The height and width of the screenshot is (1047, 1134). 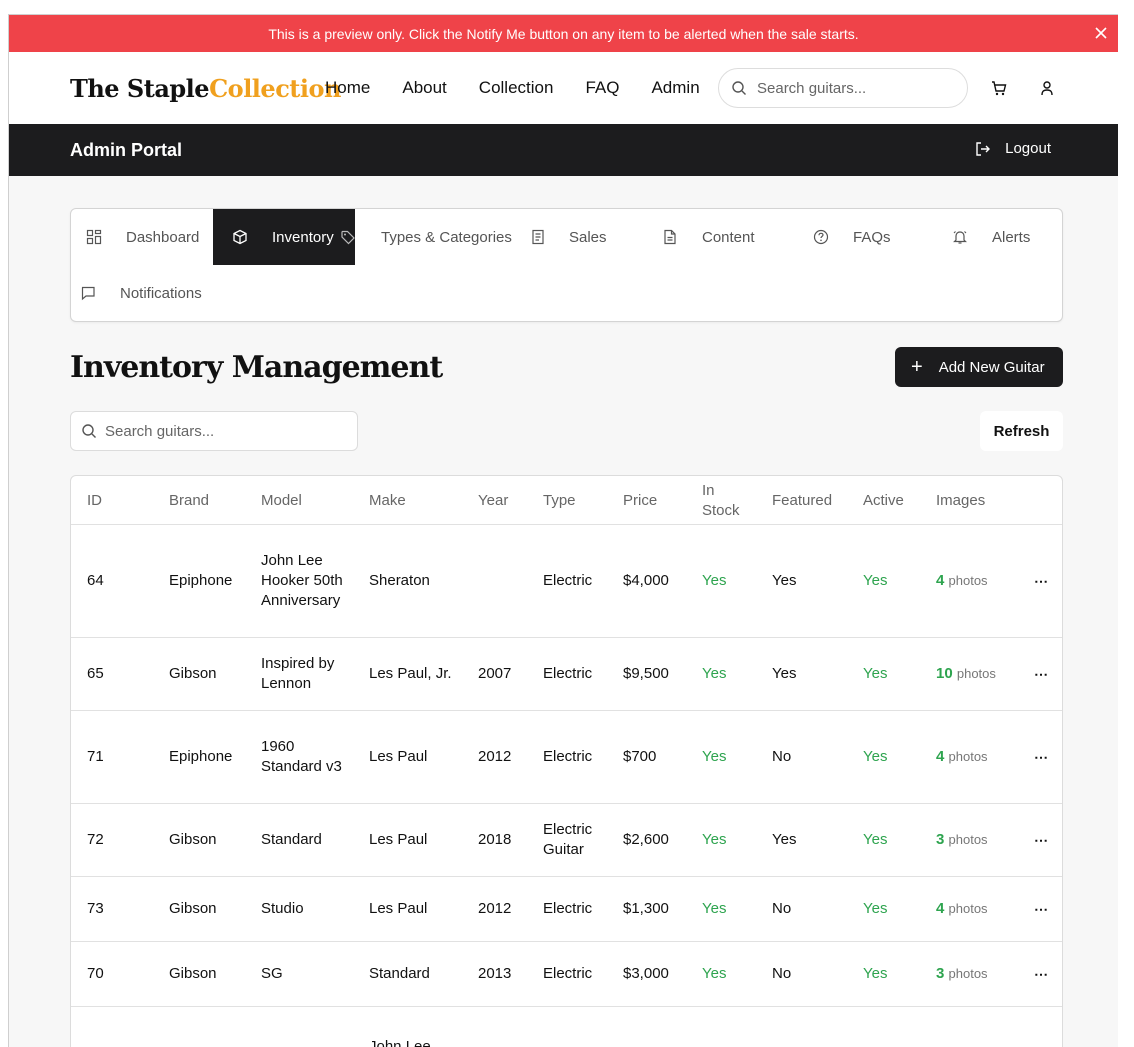 I want to click on account-button, so click(x=1047, y=88).